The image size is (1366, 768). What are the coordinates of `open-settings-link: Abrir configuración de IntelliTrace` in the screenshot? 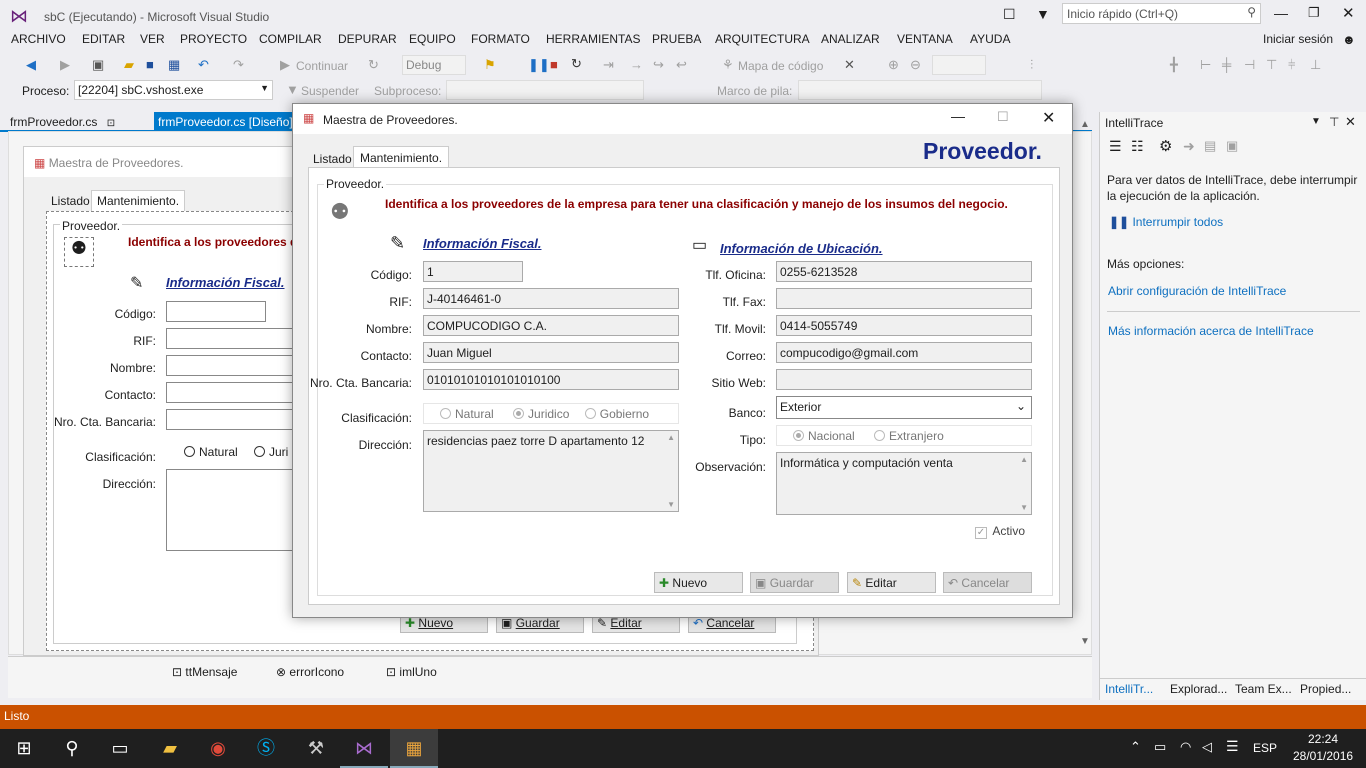 It's located at (1197, 291).